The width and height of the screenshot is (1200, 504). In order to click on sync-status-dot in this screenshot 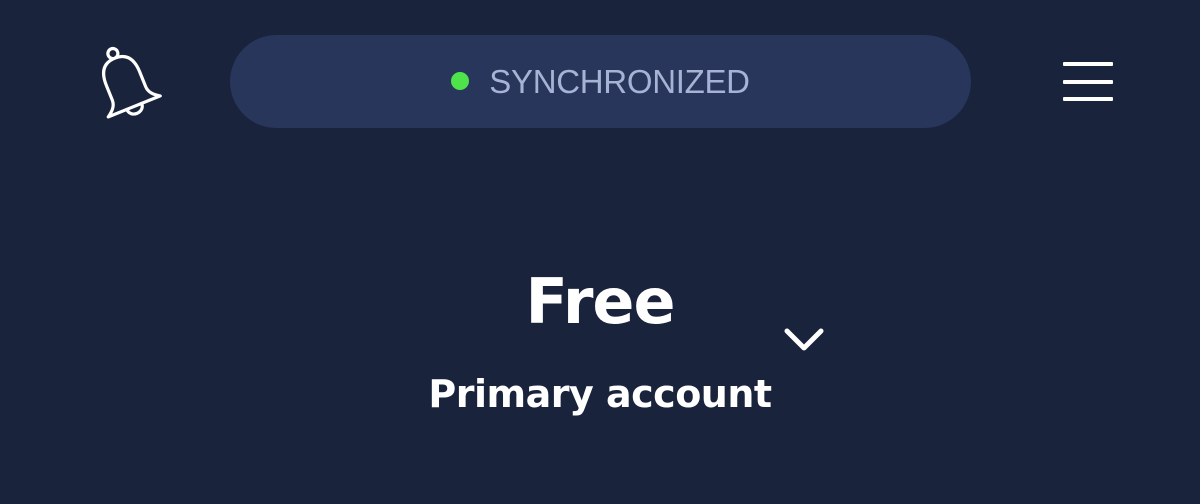, I will do `click(460, 80)`.